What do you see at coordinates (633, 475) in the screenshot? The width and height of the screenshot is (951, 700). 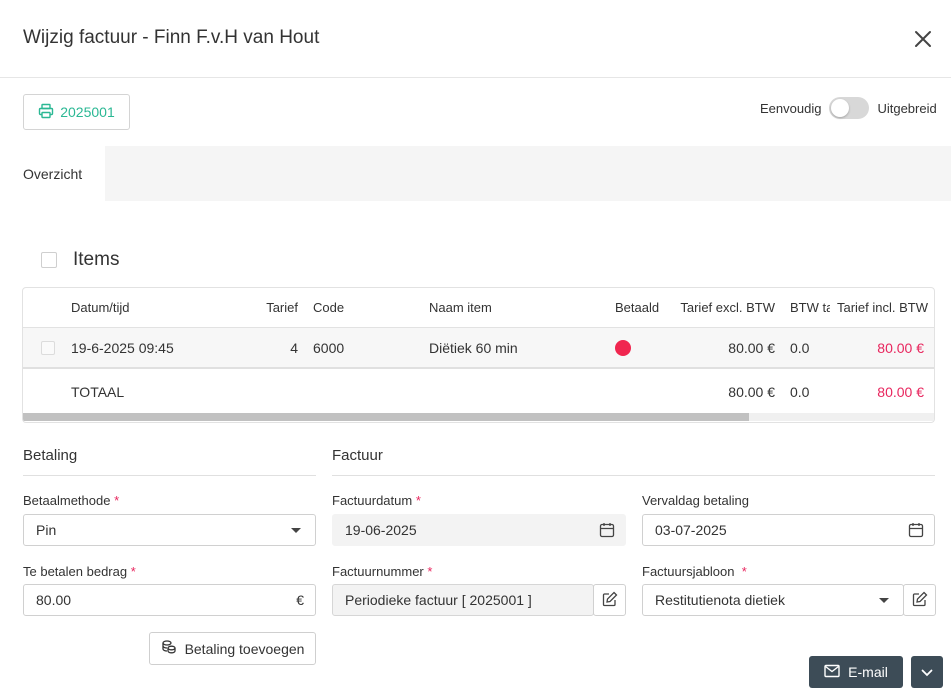 I see `invoice-divider` at bounding box center [633, 475].